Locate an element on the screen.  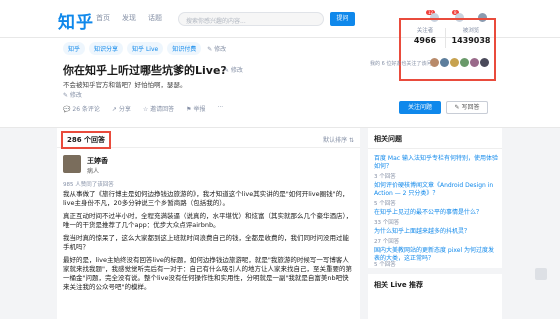
related-question-link: 在知乎上见过的最不公平的事情是什么？ is located at coordinates (436, 213).